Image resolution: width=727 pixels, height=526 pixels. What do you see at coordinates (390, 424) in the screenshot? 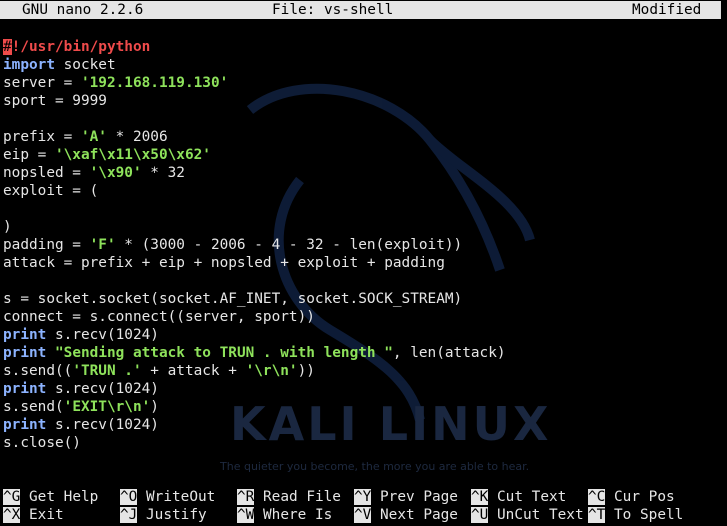
I see `kali-linux-logo-text: KALI LINUX` at bounding box center [390, 424].